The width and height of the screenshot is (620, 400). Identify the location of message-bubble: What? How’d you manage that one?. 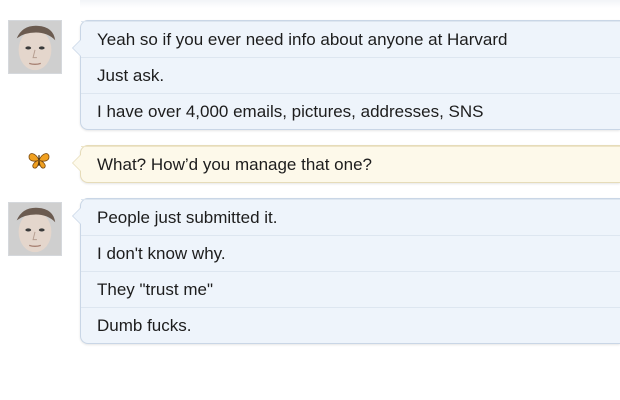
(346, 164).